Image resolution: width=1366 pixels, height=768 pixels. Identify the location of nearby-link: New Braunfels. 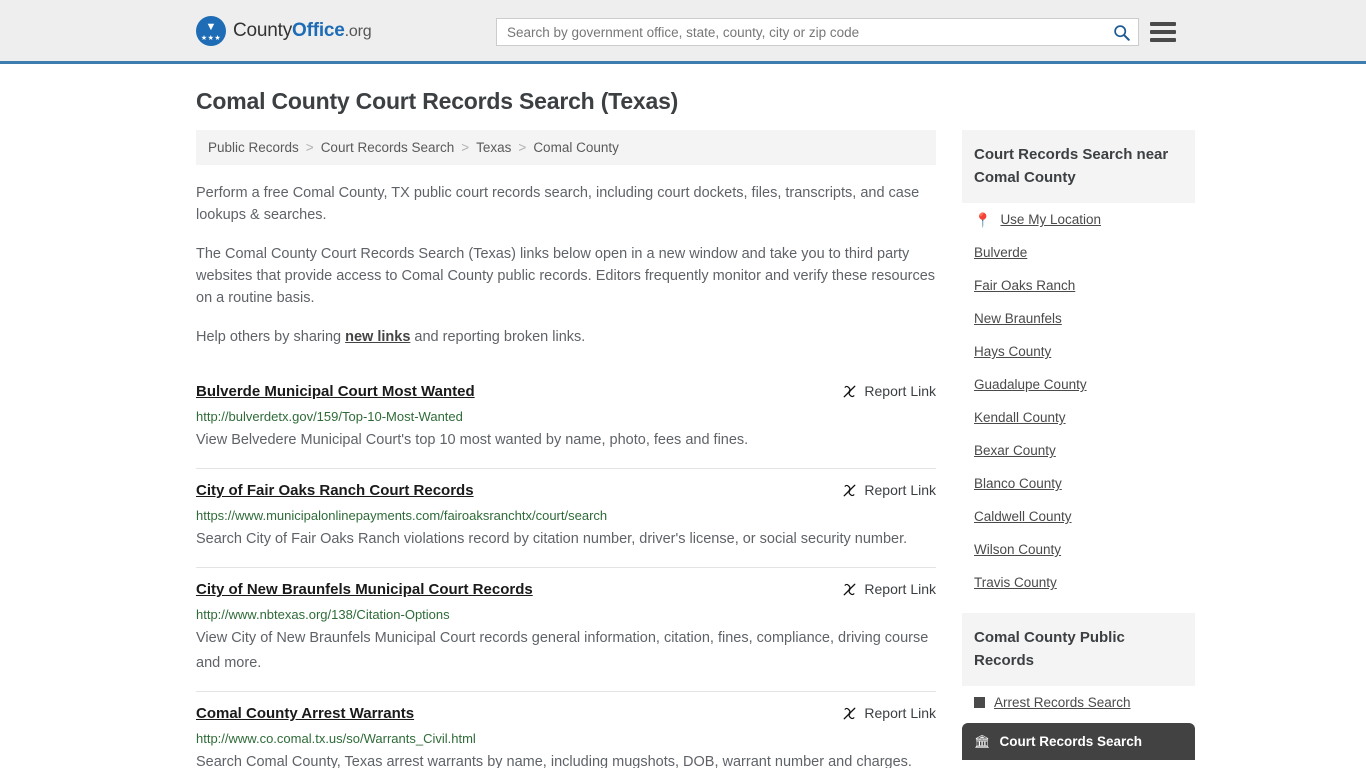
(1018, 318).